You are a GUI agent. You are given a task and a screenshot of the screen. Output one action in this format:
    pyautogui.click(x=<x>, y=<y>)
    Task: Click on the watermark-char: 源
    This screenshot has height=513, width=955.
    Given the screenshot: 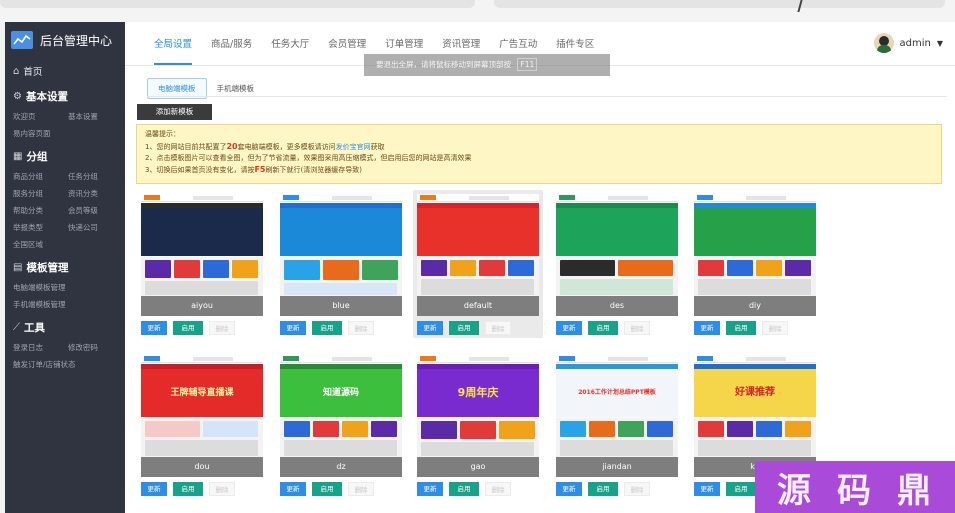 What is the action you would take?
    pyautogui.click(x=795, y=490)
    